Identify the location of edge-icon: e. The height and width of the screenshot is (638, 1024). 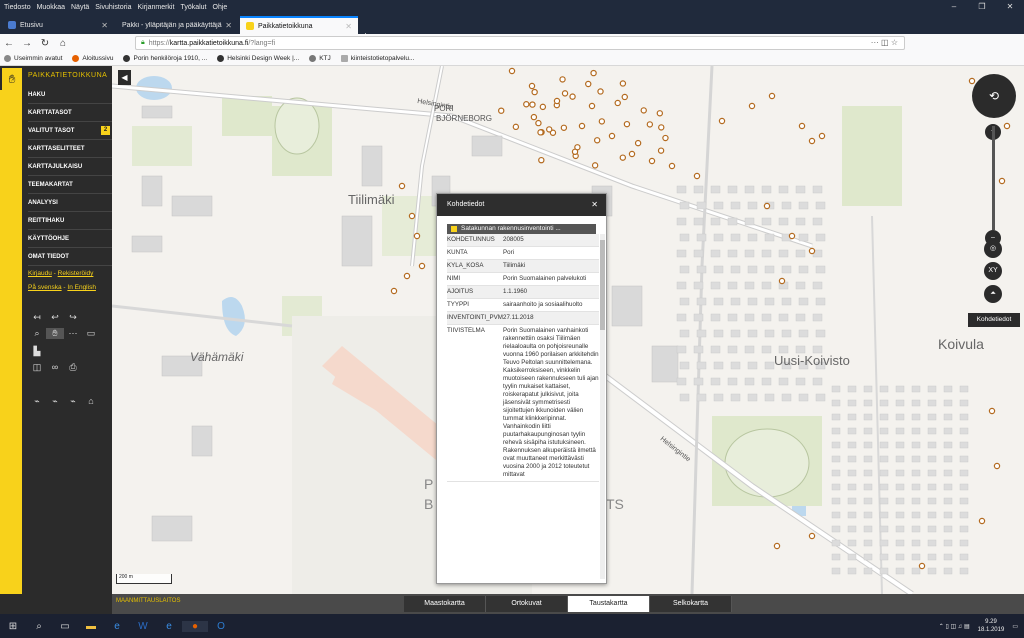
(117, 626).